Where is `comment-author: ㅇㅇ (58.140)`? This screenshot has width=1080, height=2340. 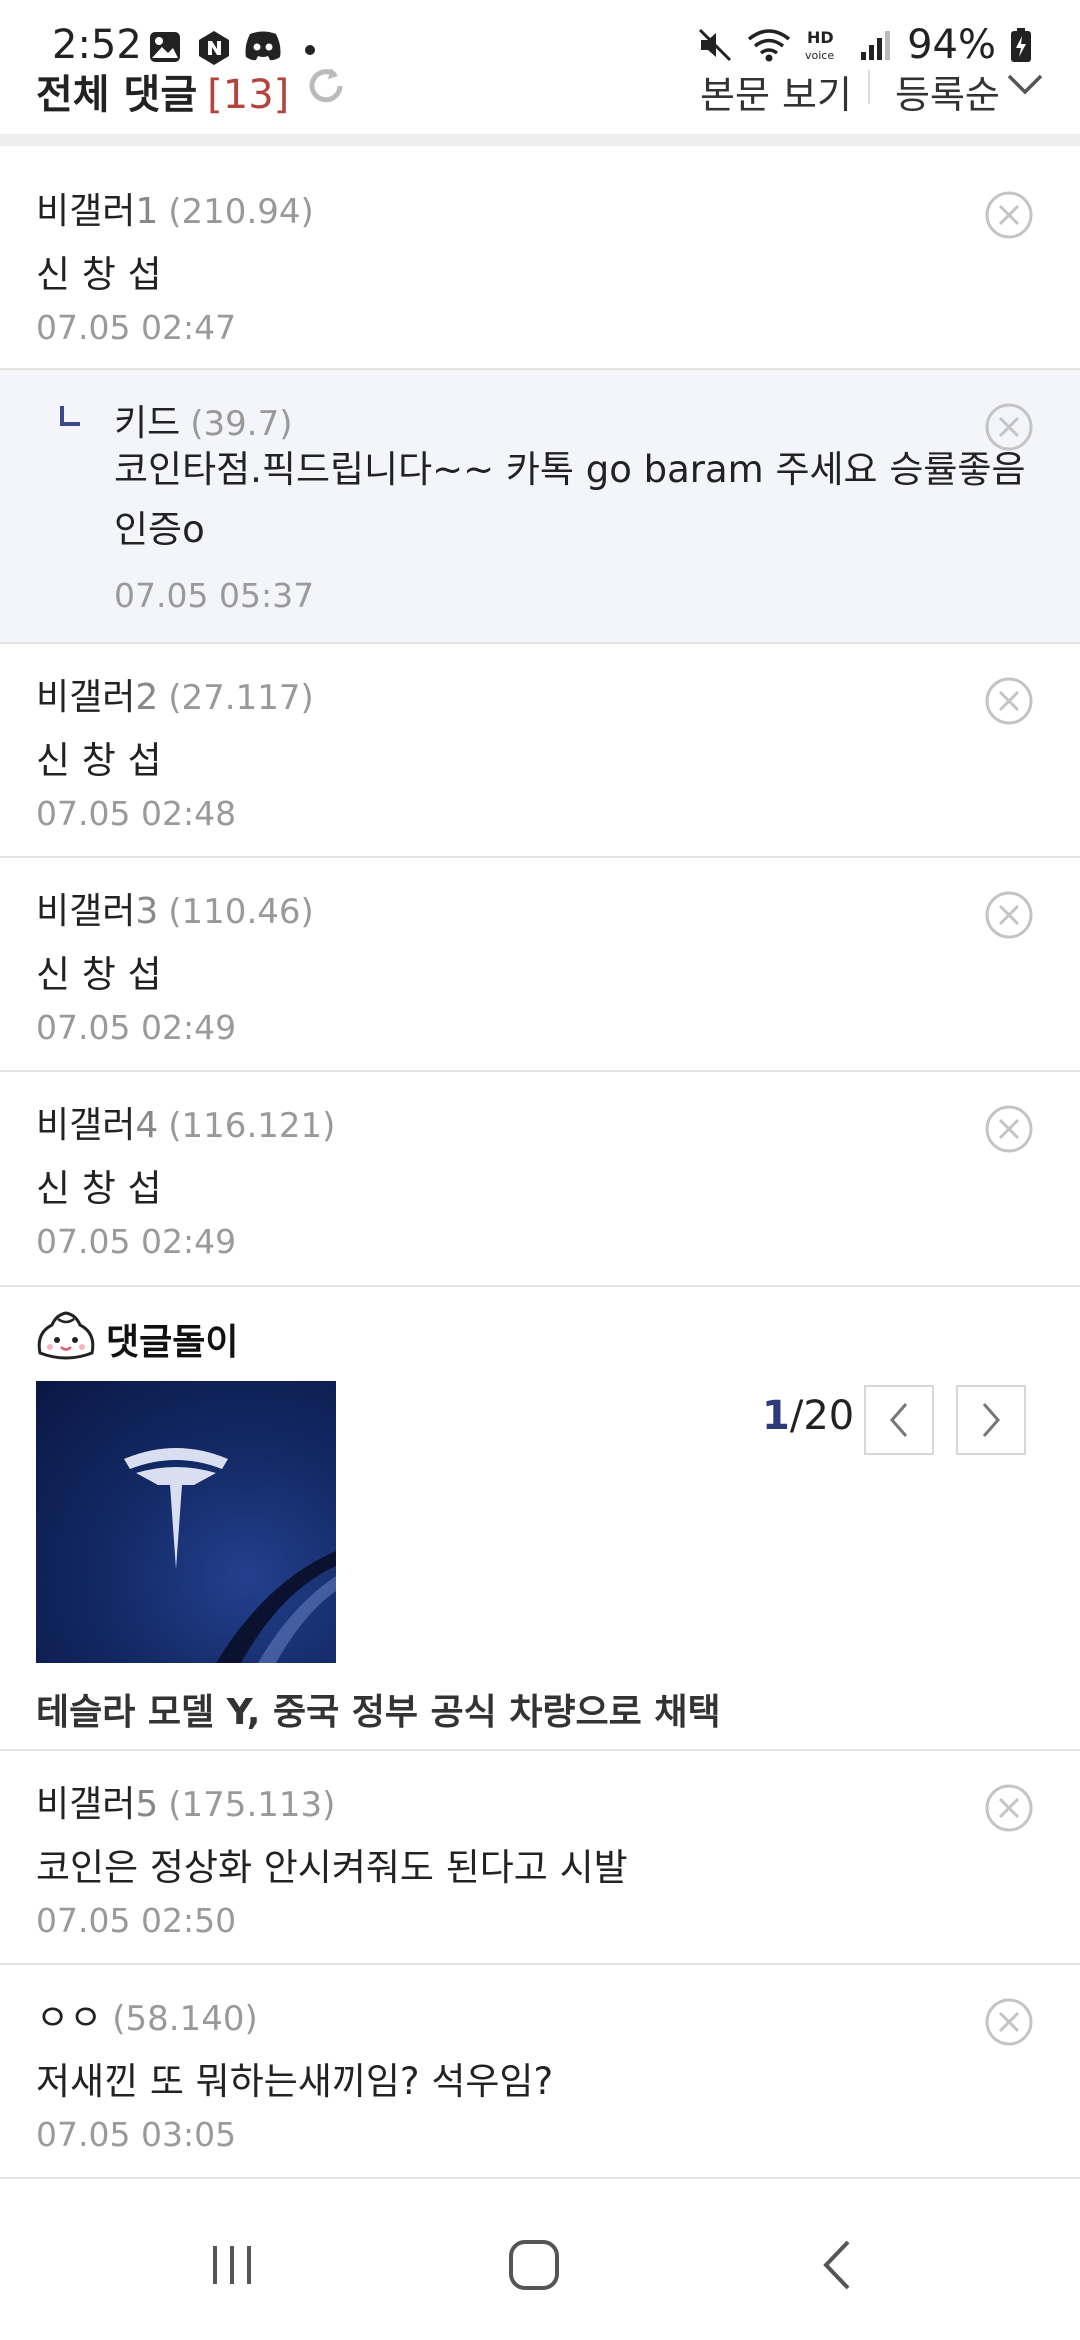
comment-author: ㅇㅇ (58.140) is located at coordinates (147, 2015).